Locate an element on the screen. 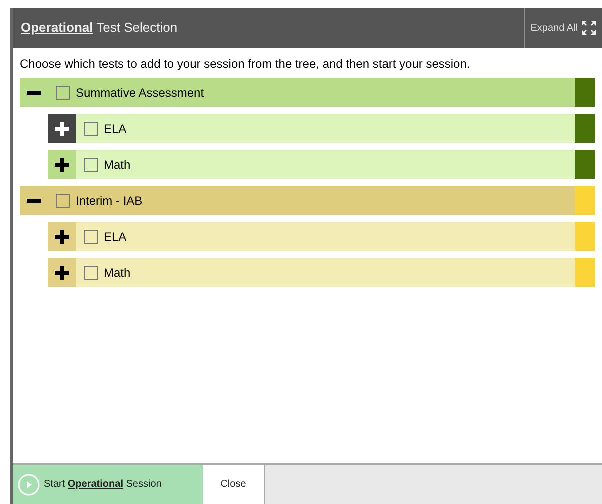  close-button: Close is located at coordinates (234, 484).